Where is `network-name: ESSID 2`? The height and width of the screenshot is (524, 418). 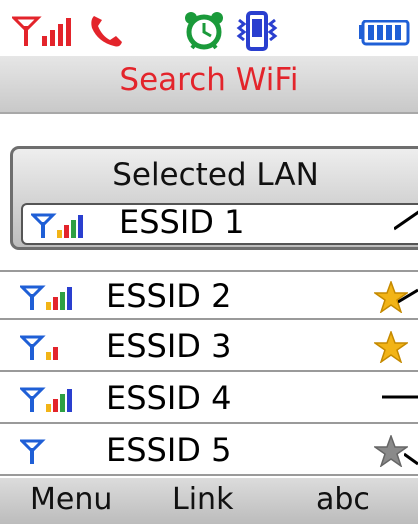
network-name: ESSID 2 is located at coordinates (169, 296).